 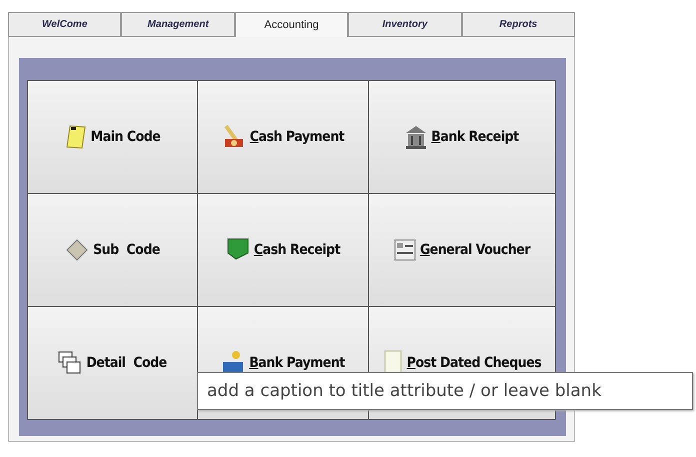 What do you see at coordinates (462, 250) in the screenshot?
I see `menu-button: General Voucher` at bounding box center [462, 250].